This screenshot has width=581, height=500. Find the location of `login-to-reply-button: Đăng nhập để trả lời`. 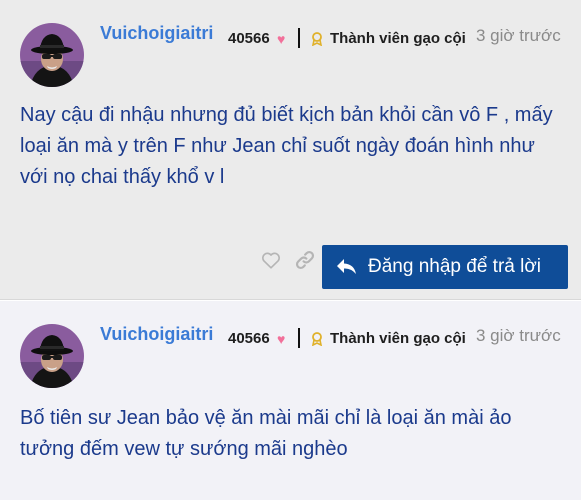

login-to-reply-button: Đăng nhập để trả lời is located at coordinates (445, 267).